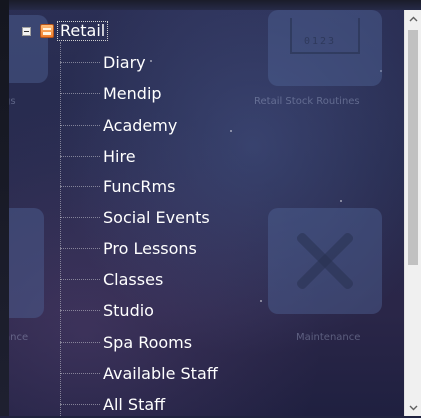  I want to click on scroll-down-button, so click(413, 407).